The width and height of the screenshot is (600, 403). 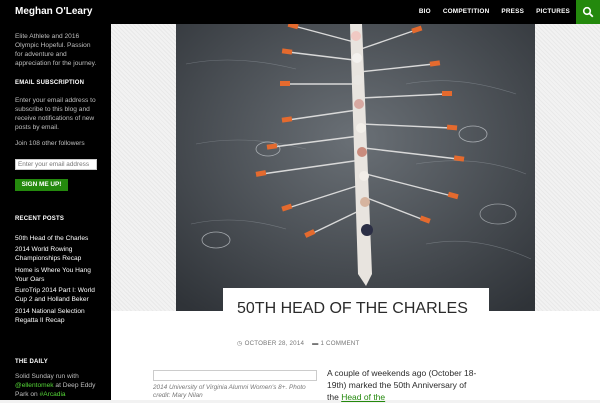 I want to click on nav-item-competition: COMPETITION, so click(x=466, y=12).